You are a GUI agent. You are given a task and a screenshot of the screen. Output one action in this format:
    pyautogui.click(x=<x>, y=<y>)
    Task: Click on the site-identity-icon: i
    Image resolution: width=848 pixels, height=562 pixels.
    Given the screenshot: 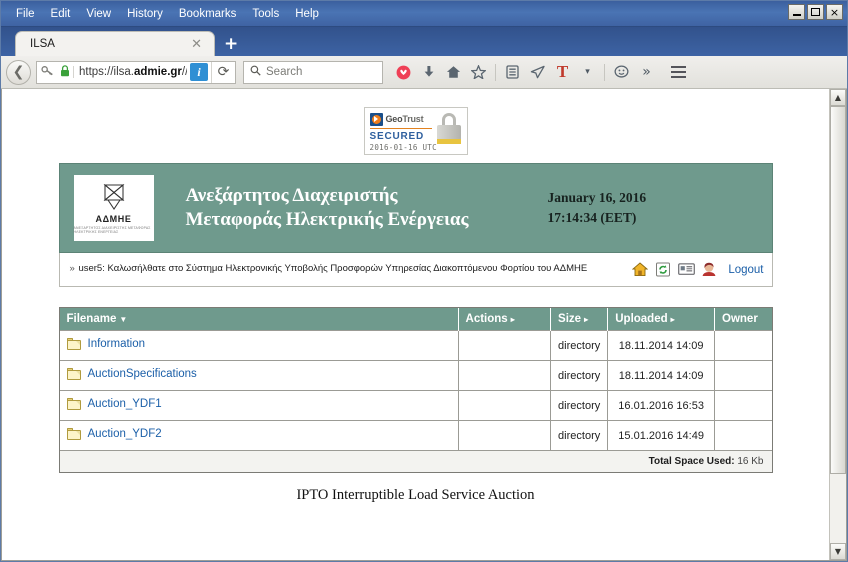 What is the action you would take?
    pyautogui.click(x=199, y=72)
    